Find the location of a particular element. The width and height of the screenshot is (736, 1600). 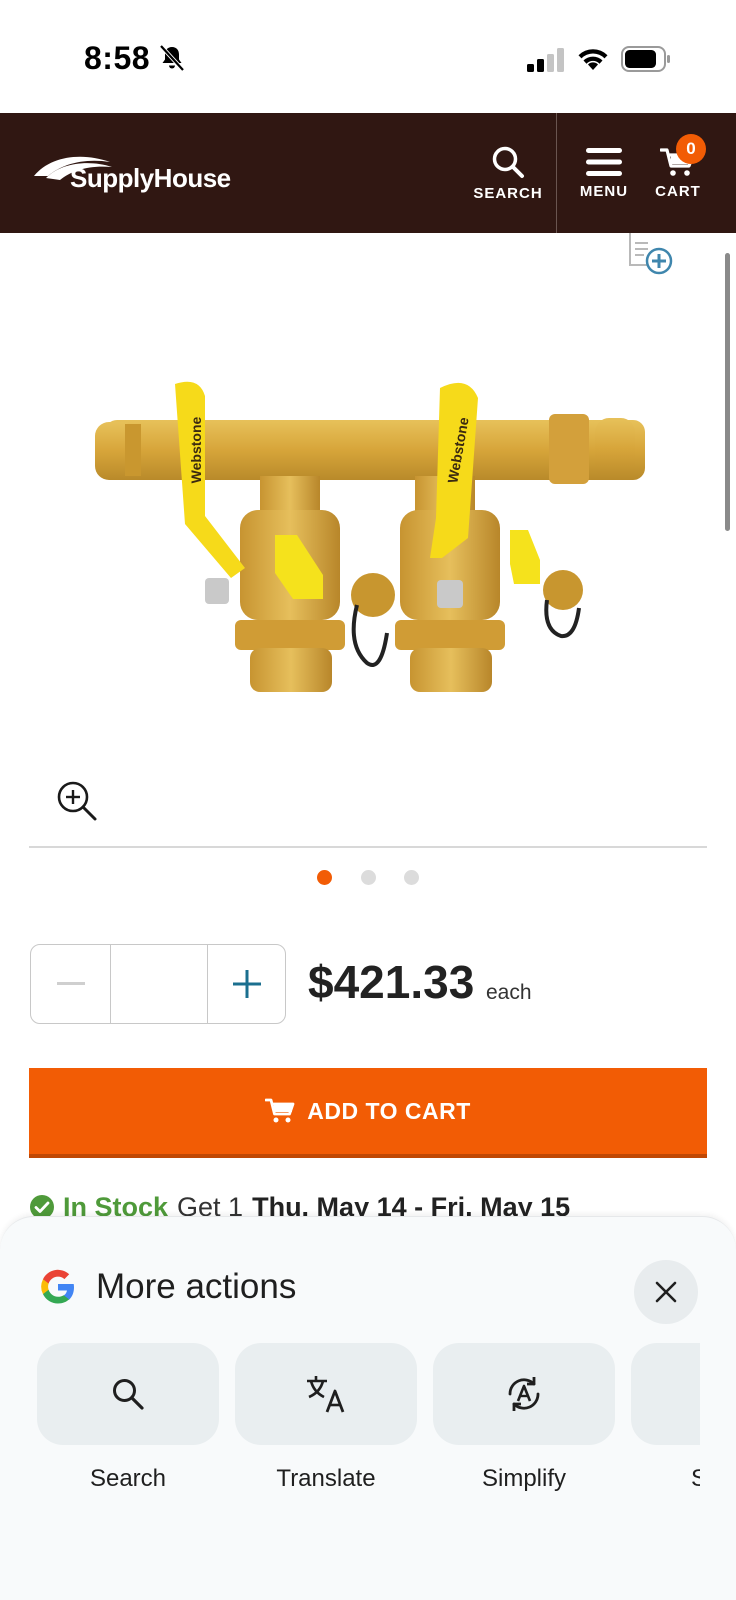

action-simplify-tile is located at coordinates (524, 1394).